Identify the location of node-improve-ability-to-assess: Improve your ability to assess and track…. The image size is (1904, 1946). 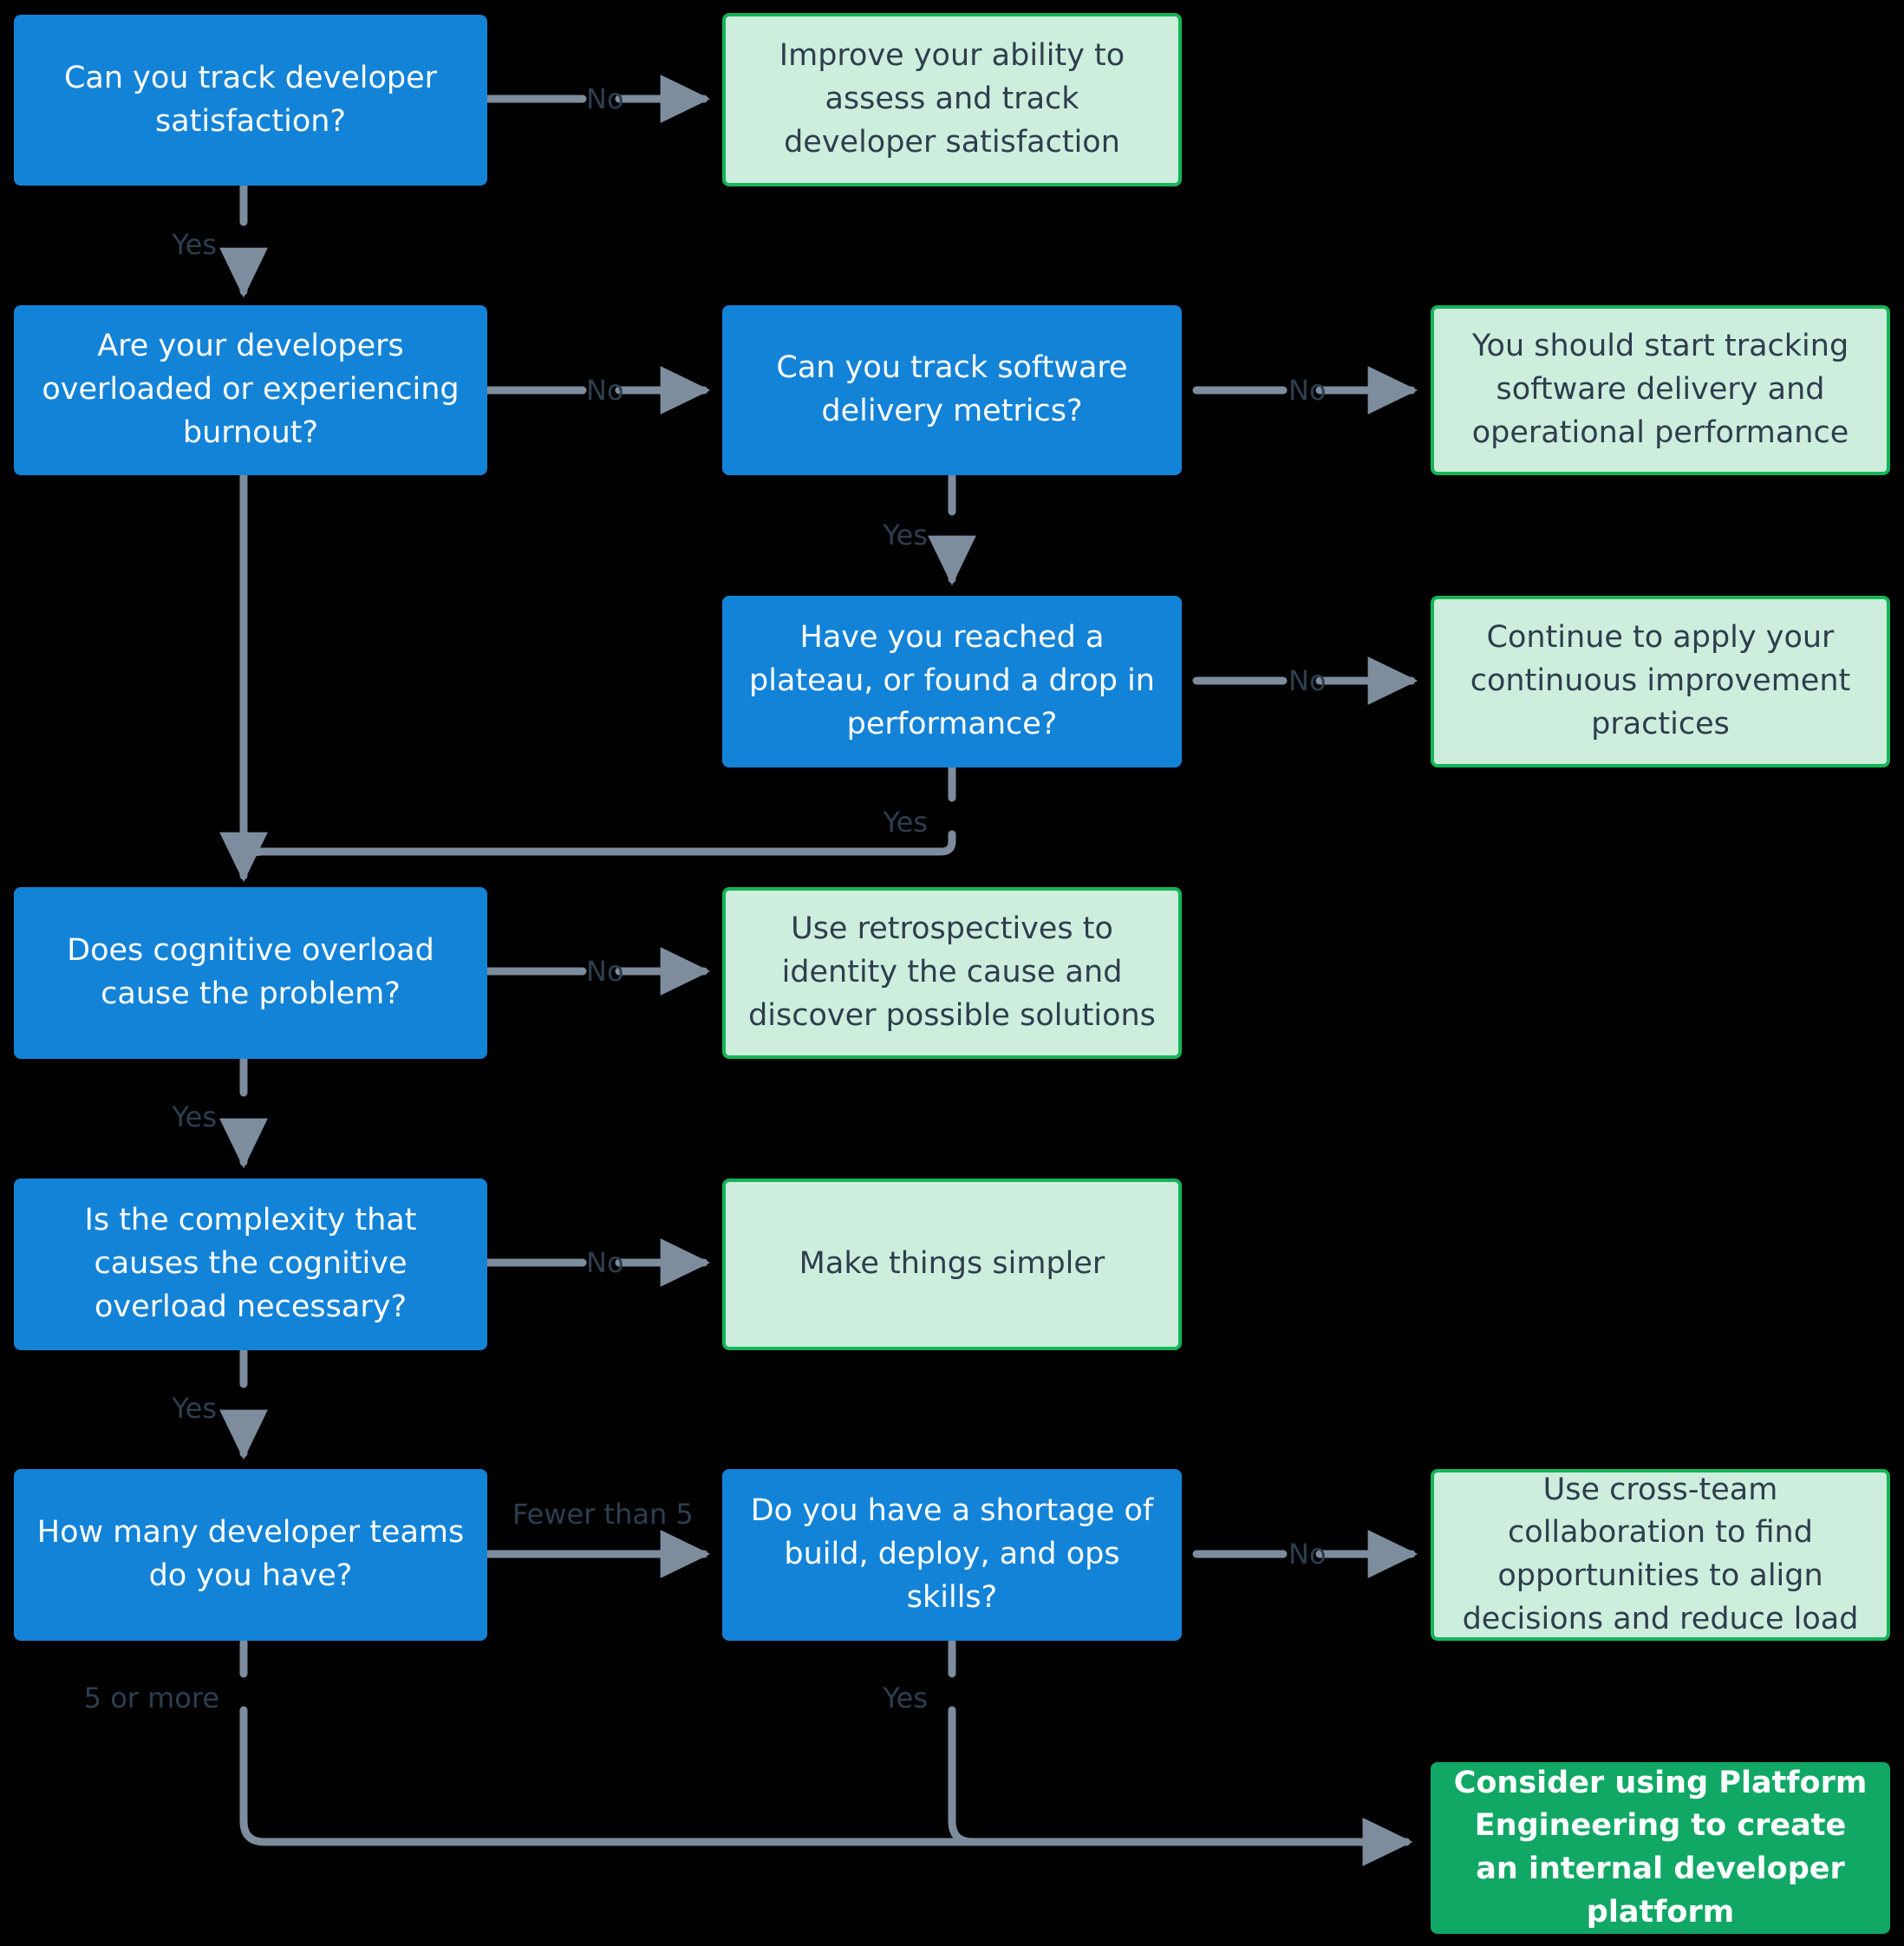
(952, 99).